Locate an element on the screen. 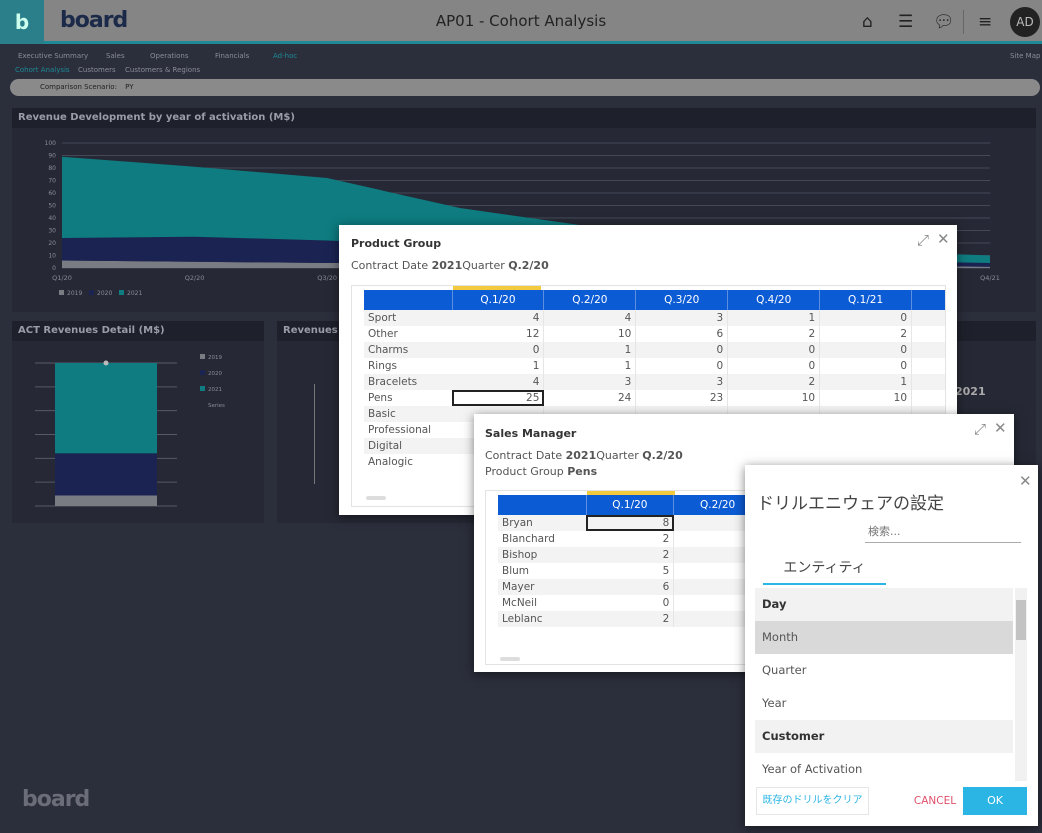 This screenshot has height=833, width=1042. subnav-cohort-analysis: Cohort Analysis is located at coordinates (42, 70).